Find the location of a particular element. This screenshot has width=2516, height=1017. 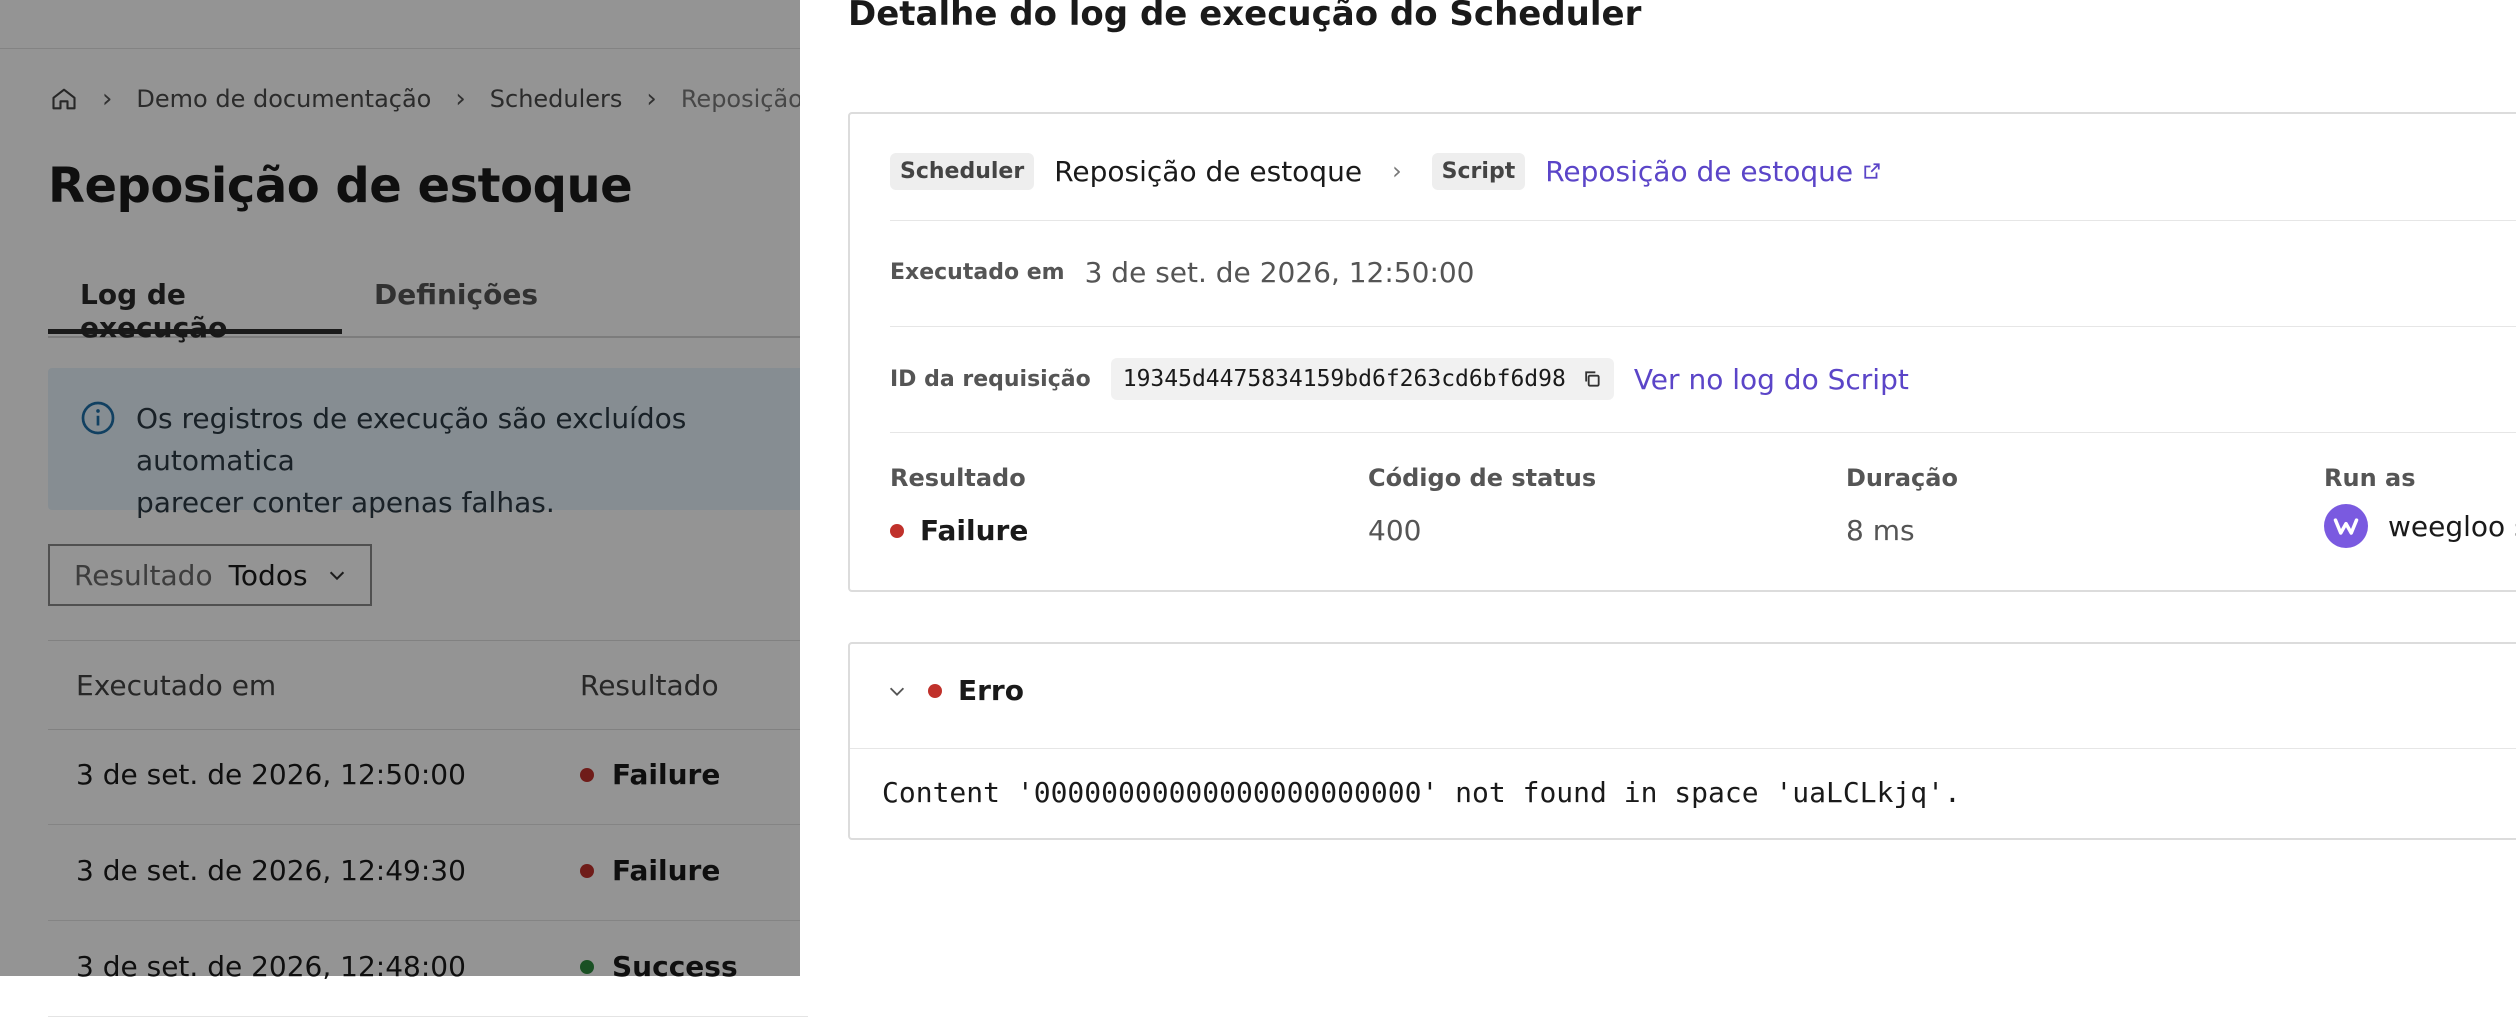

script-link: Reposição de estoque is located at coordinates (1699, 171).